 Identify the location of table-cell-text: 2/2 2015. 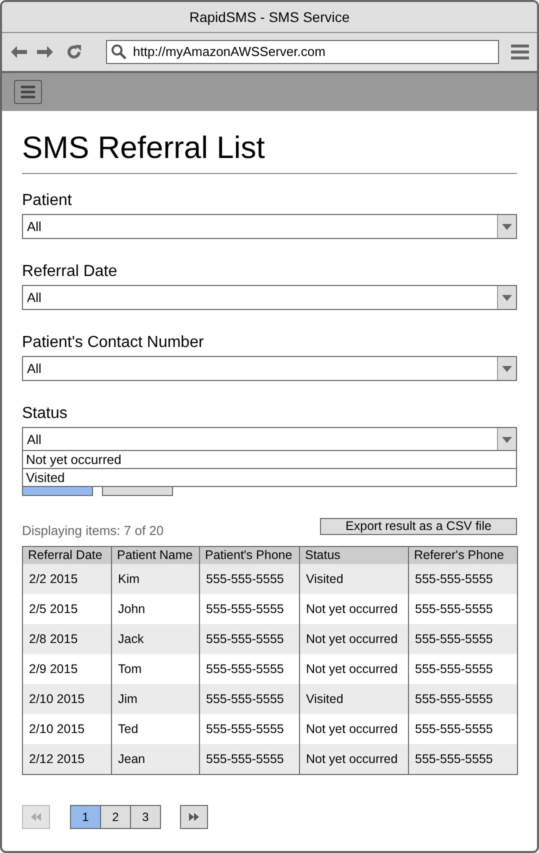
(53, 579).